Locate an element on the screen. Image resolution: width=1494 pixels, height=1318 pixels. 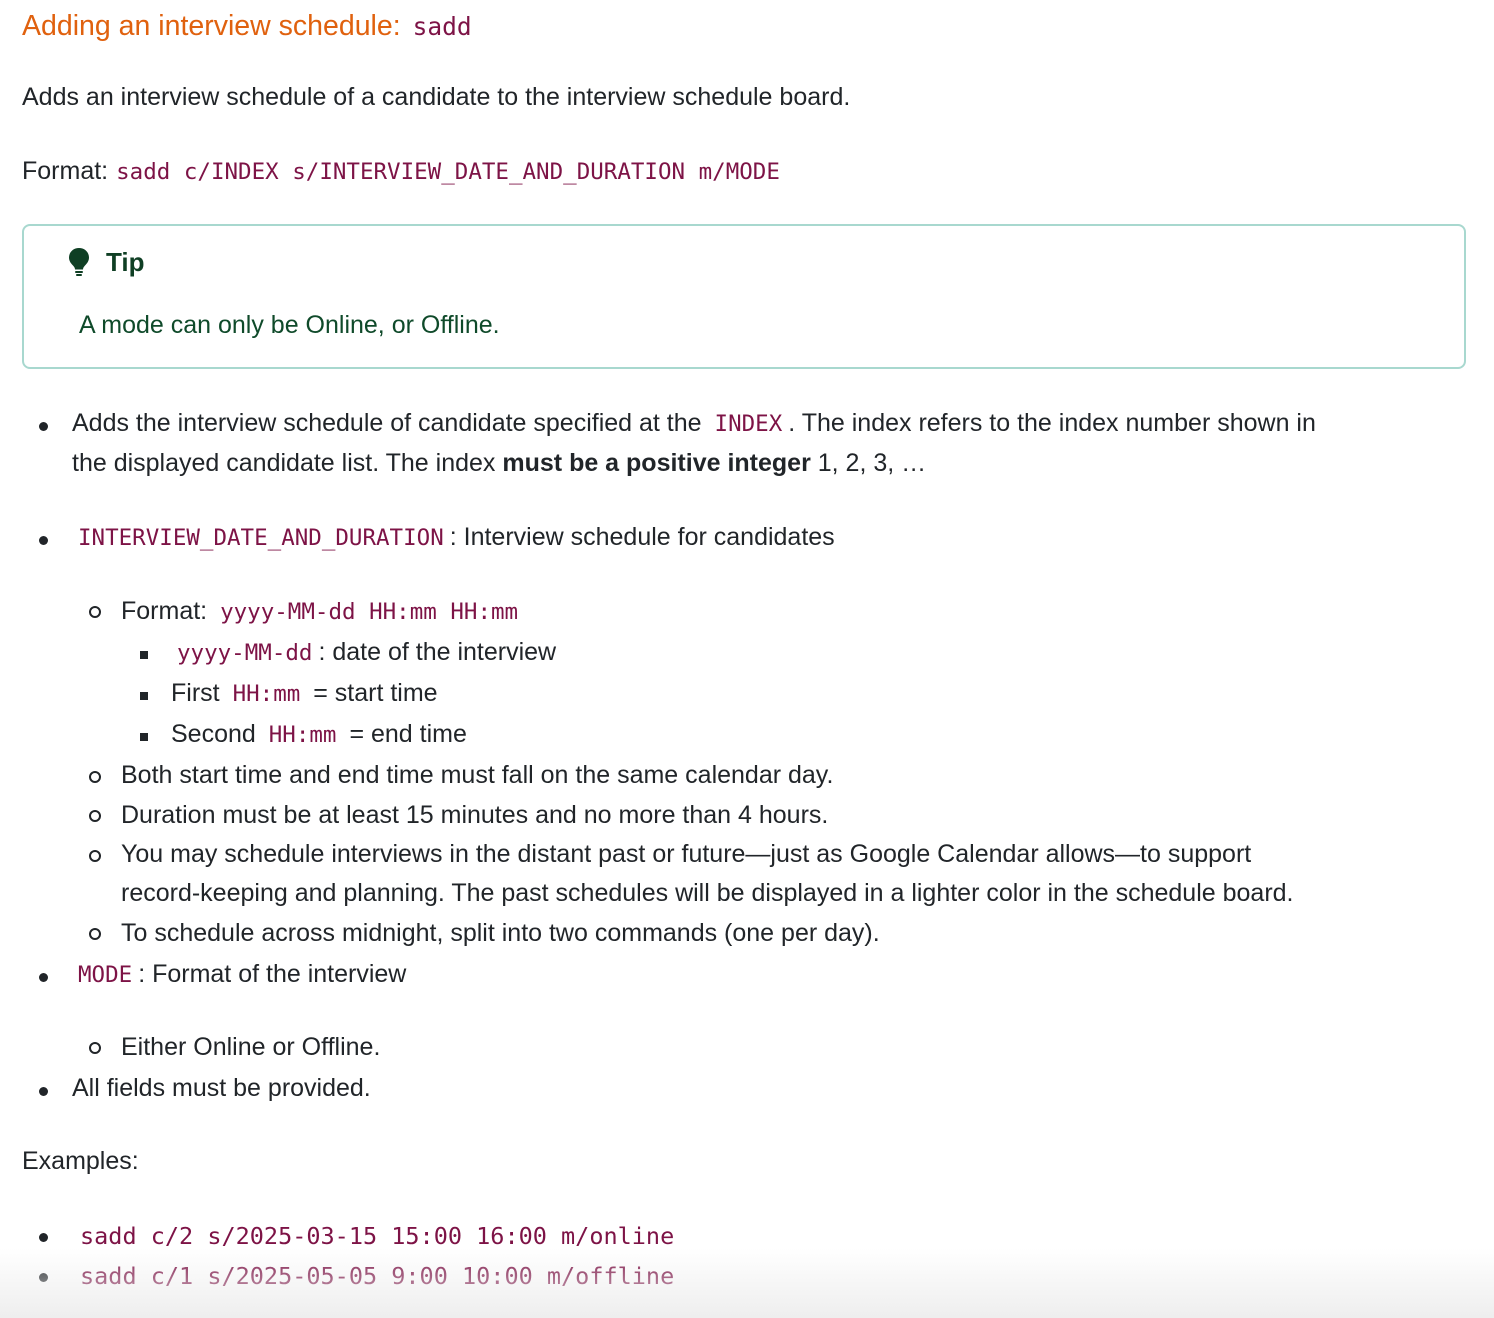
datetime-format-code: yyyy-MM-dd HH:mm HH:mm is located at coordinates (369, 612).